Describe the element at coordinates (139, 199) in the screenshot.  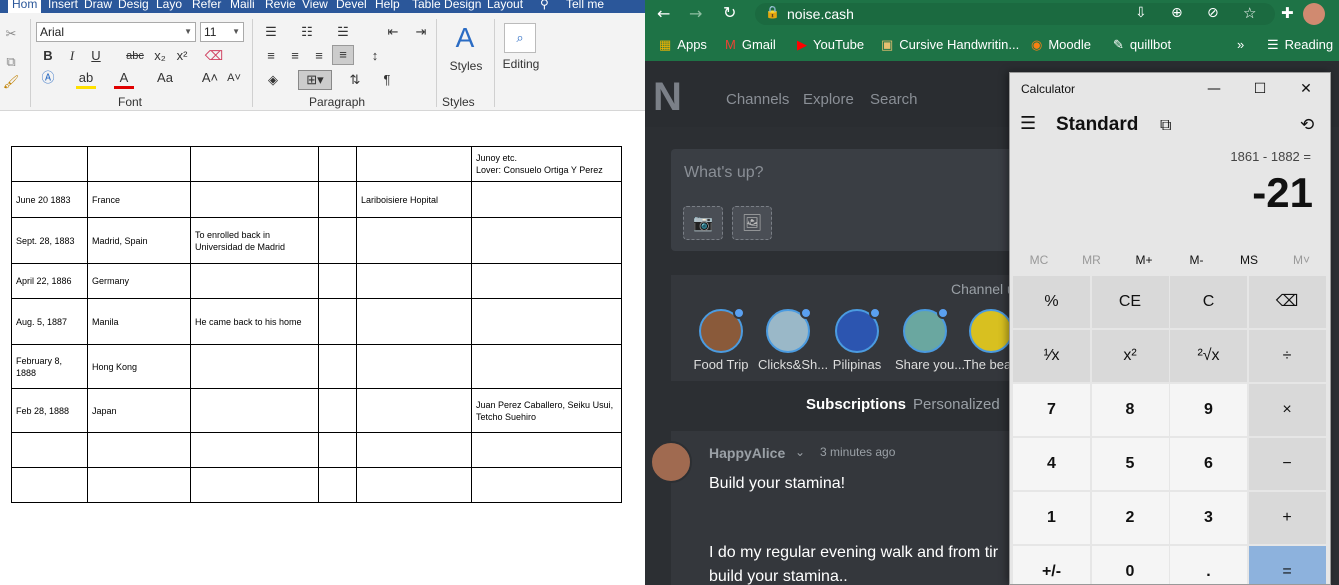
I see `table-cell: France` at that location.